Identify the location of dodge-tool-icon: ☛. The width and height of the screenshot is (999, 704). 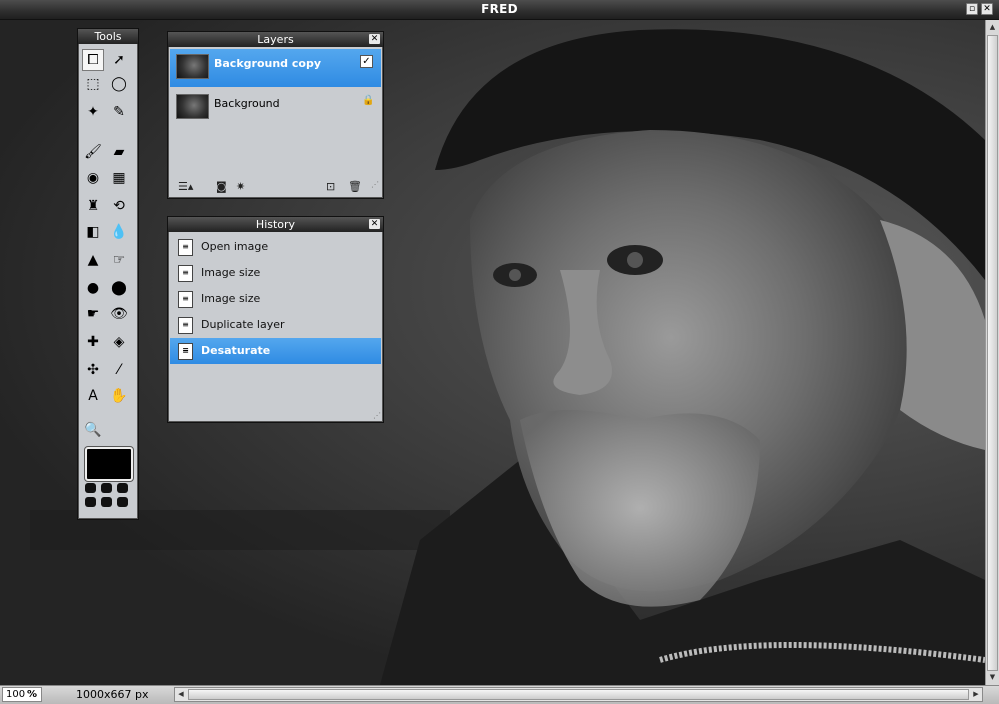
(93, 314).